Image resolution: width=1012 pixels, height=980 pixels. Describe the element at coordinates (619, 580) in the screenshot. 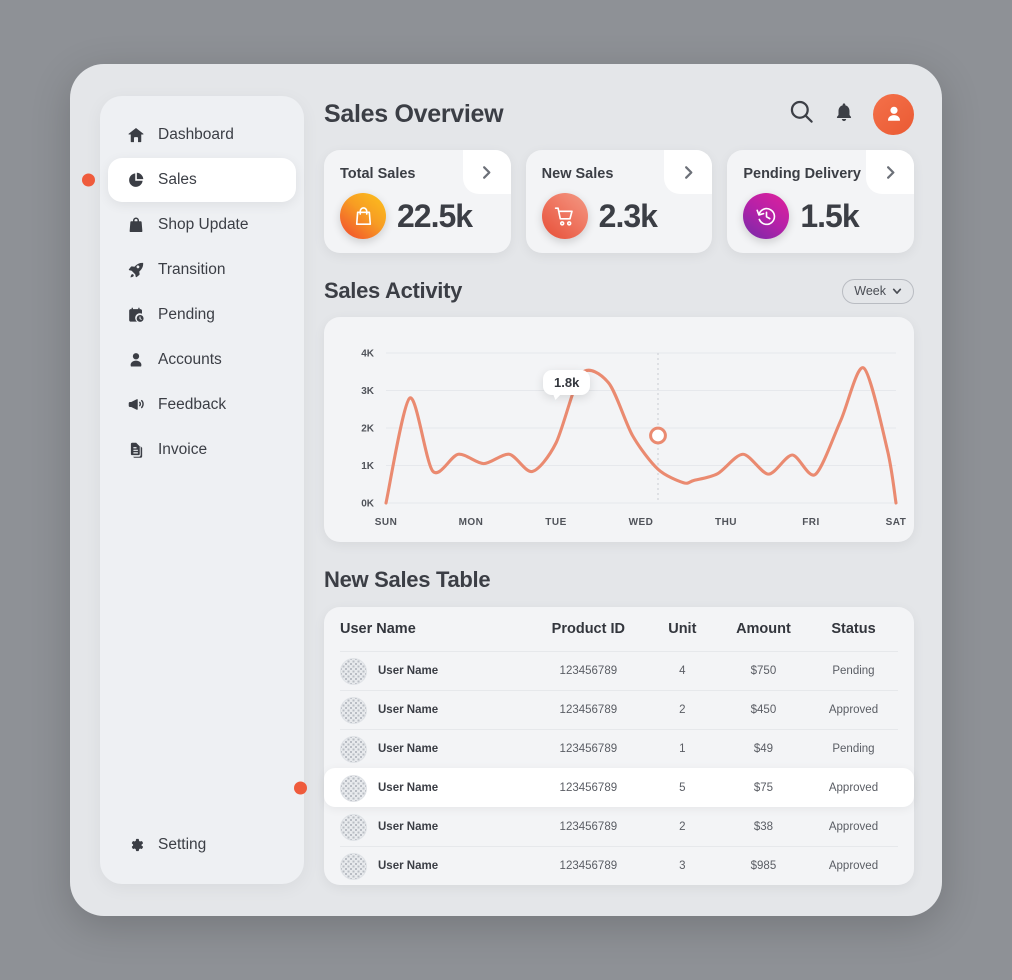

I see `table-section-head: New Sales Table` at that location.